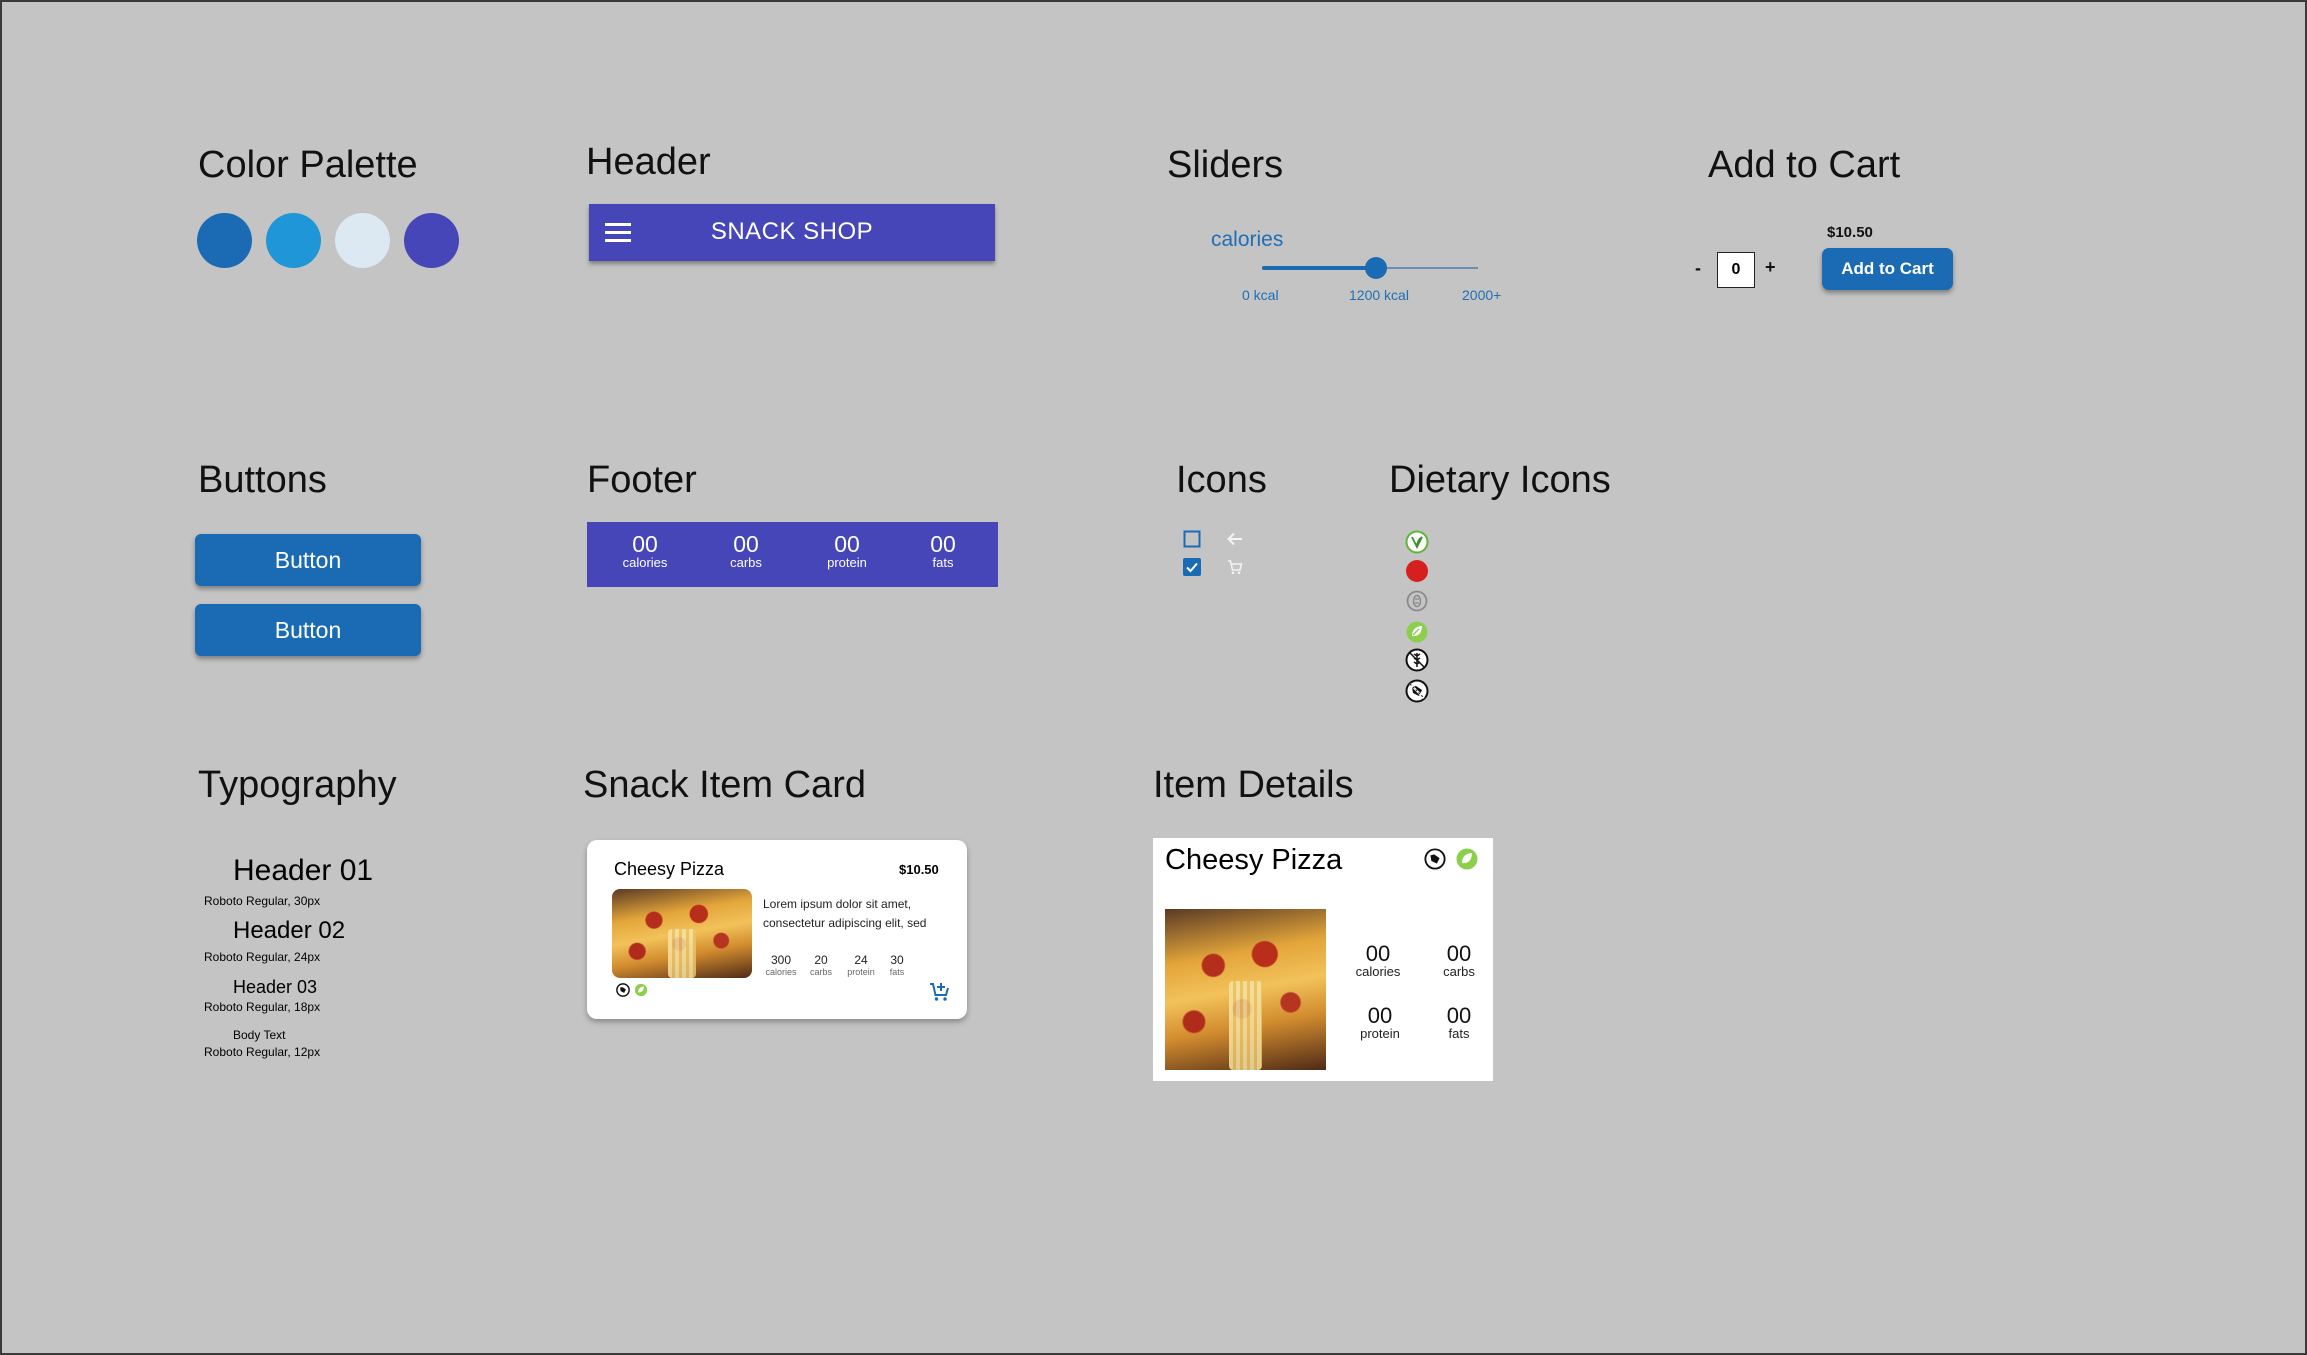 This screenshot has width=2307, height=1355. I want to click on app-header: SNACK SHOP, so click(792, 232).